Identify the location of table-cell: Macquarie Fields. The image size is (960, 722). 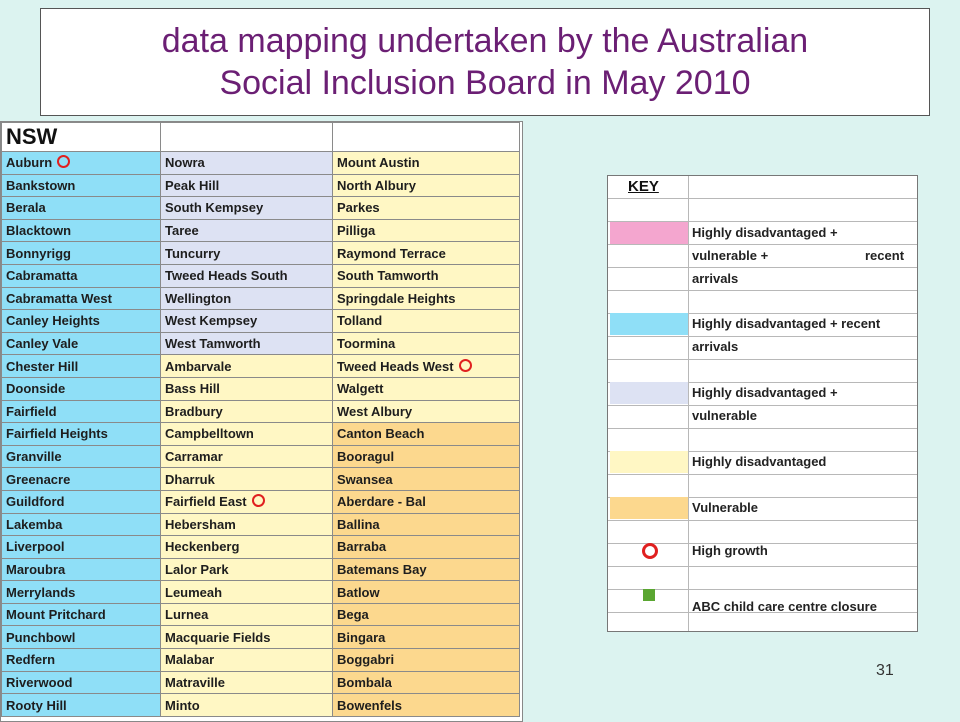
(246, 637).